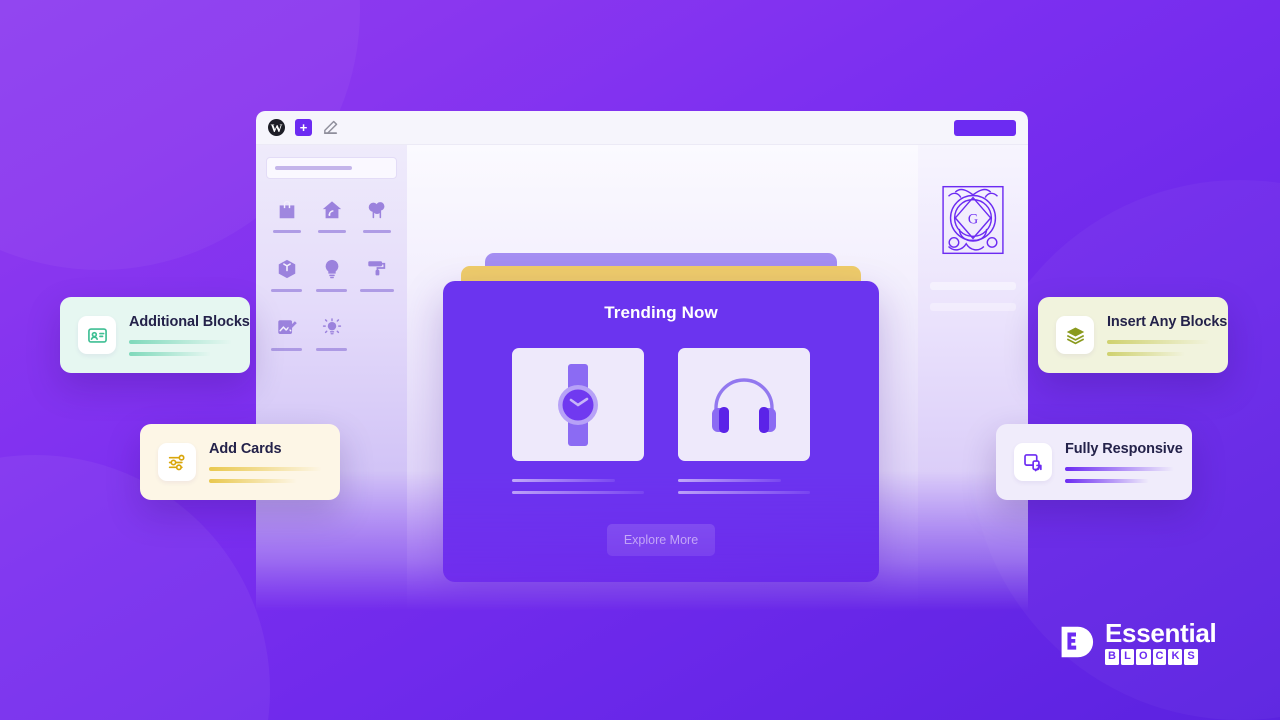 This screenshot has height=720, width=1280. Describe the element at coordinates (1175, 657) in the screenshot. I see `brand-letter: K` at that location.